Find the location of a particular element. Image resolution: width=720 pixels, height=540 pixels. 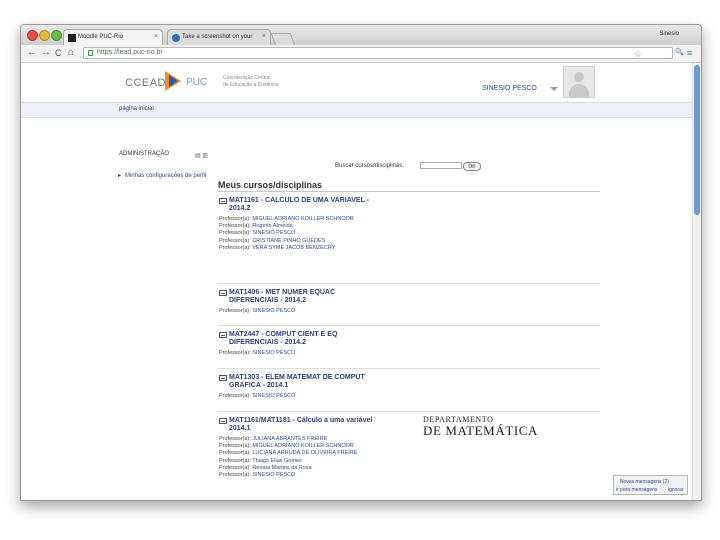

home-icon: ⌂ is located at coordinates (71, 53).